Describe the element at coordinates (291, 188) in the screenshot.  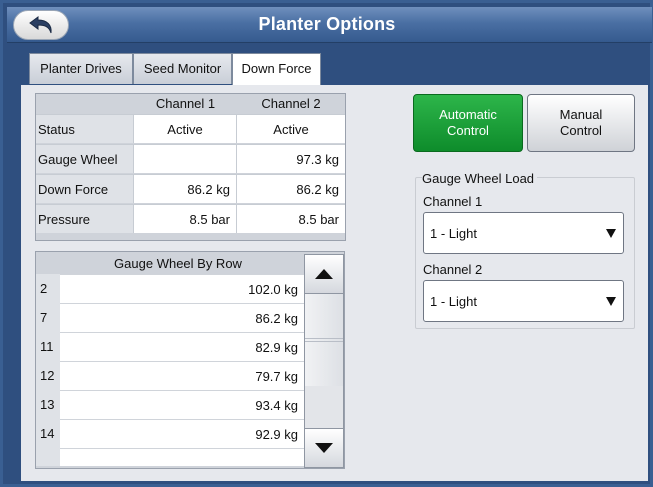
I see `down-force-channel-2: 86.2 kg` at that location.